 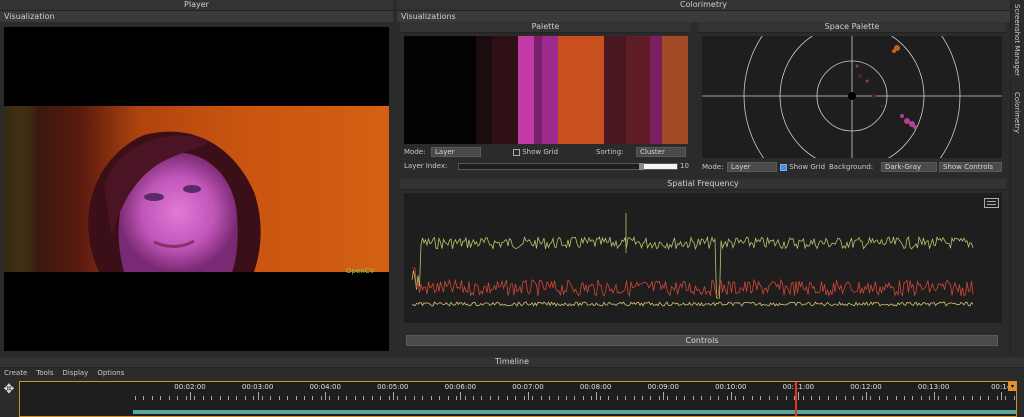 What do you see at coordinates (970, 167) in the screenshot?
I see `show-controls-button: Show Controls` at bounding box center [970, 167].